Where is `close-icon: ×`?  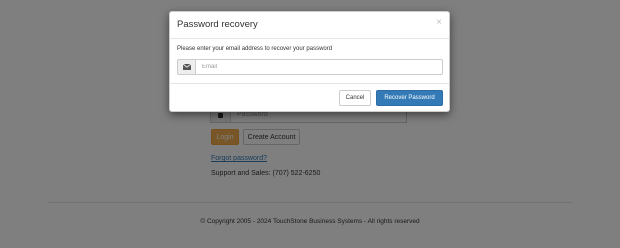
close-icon: × is located at coordinates (439, 23).